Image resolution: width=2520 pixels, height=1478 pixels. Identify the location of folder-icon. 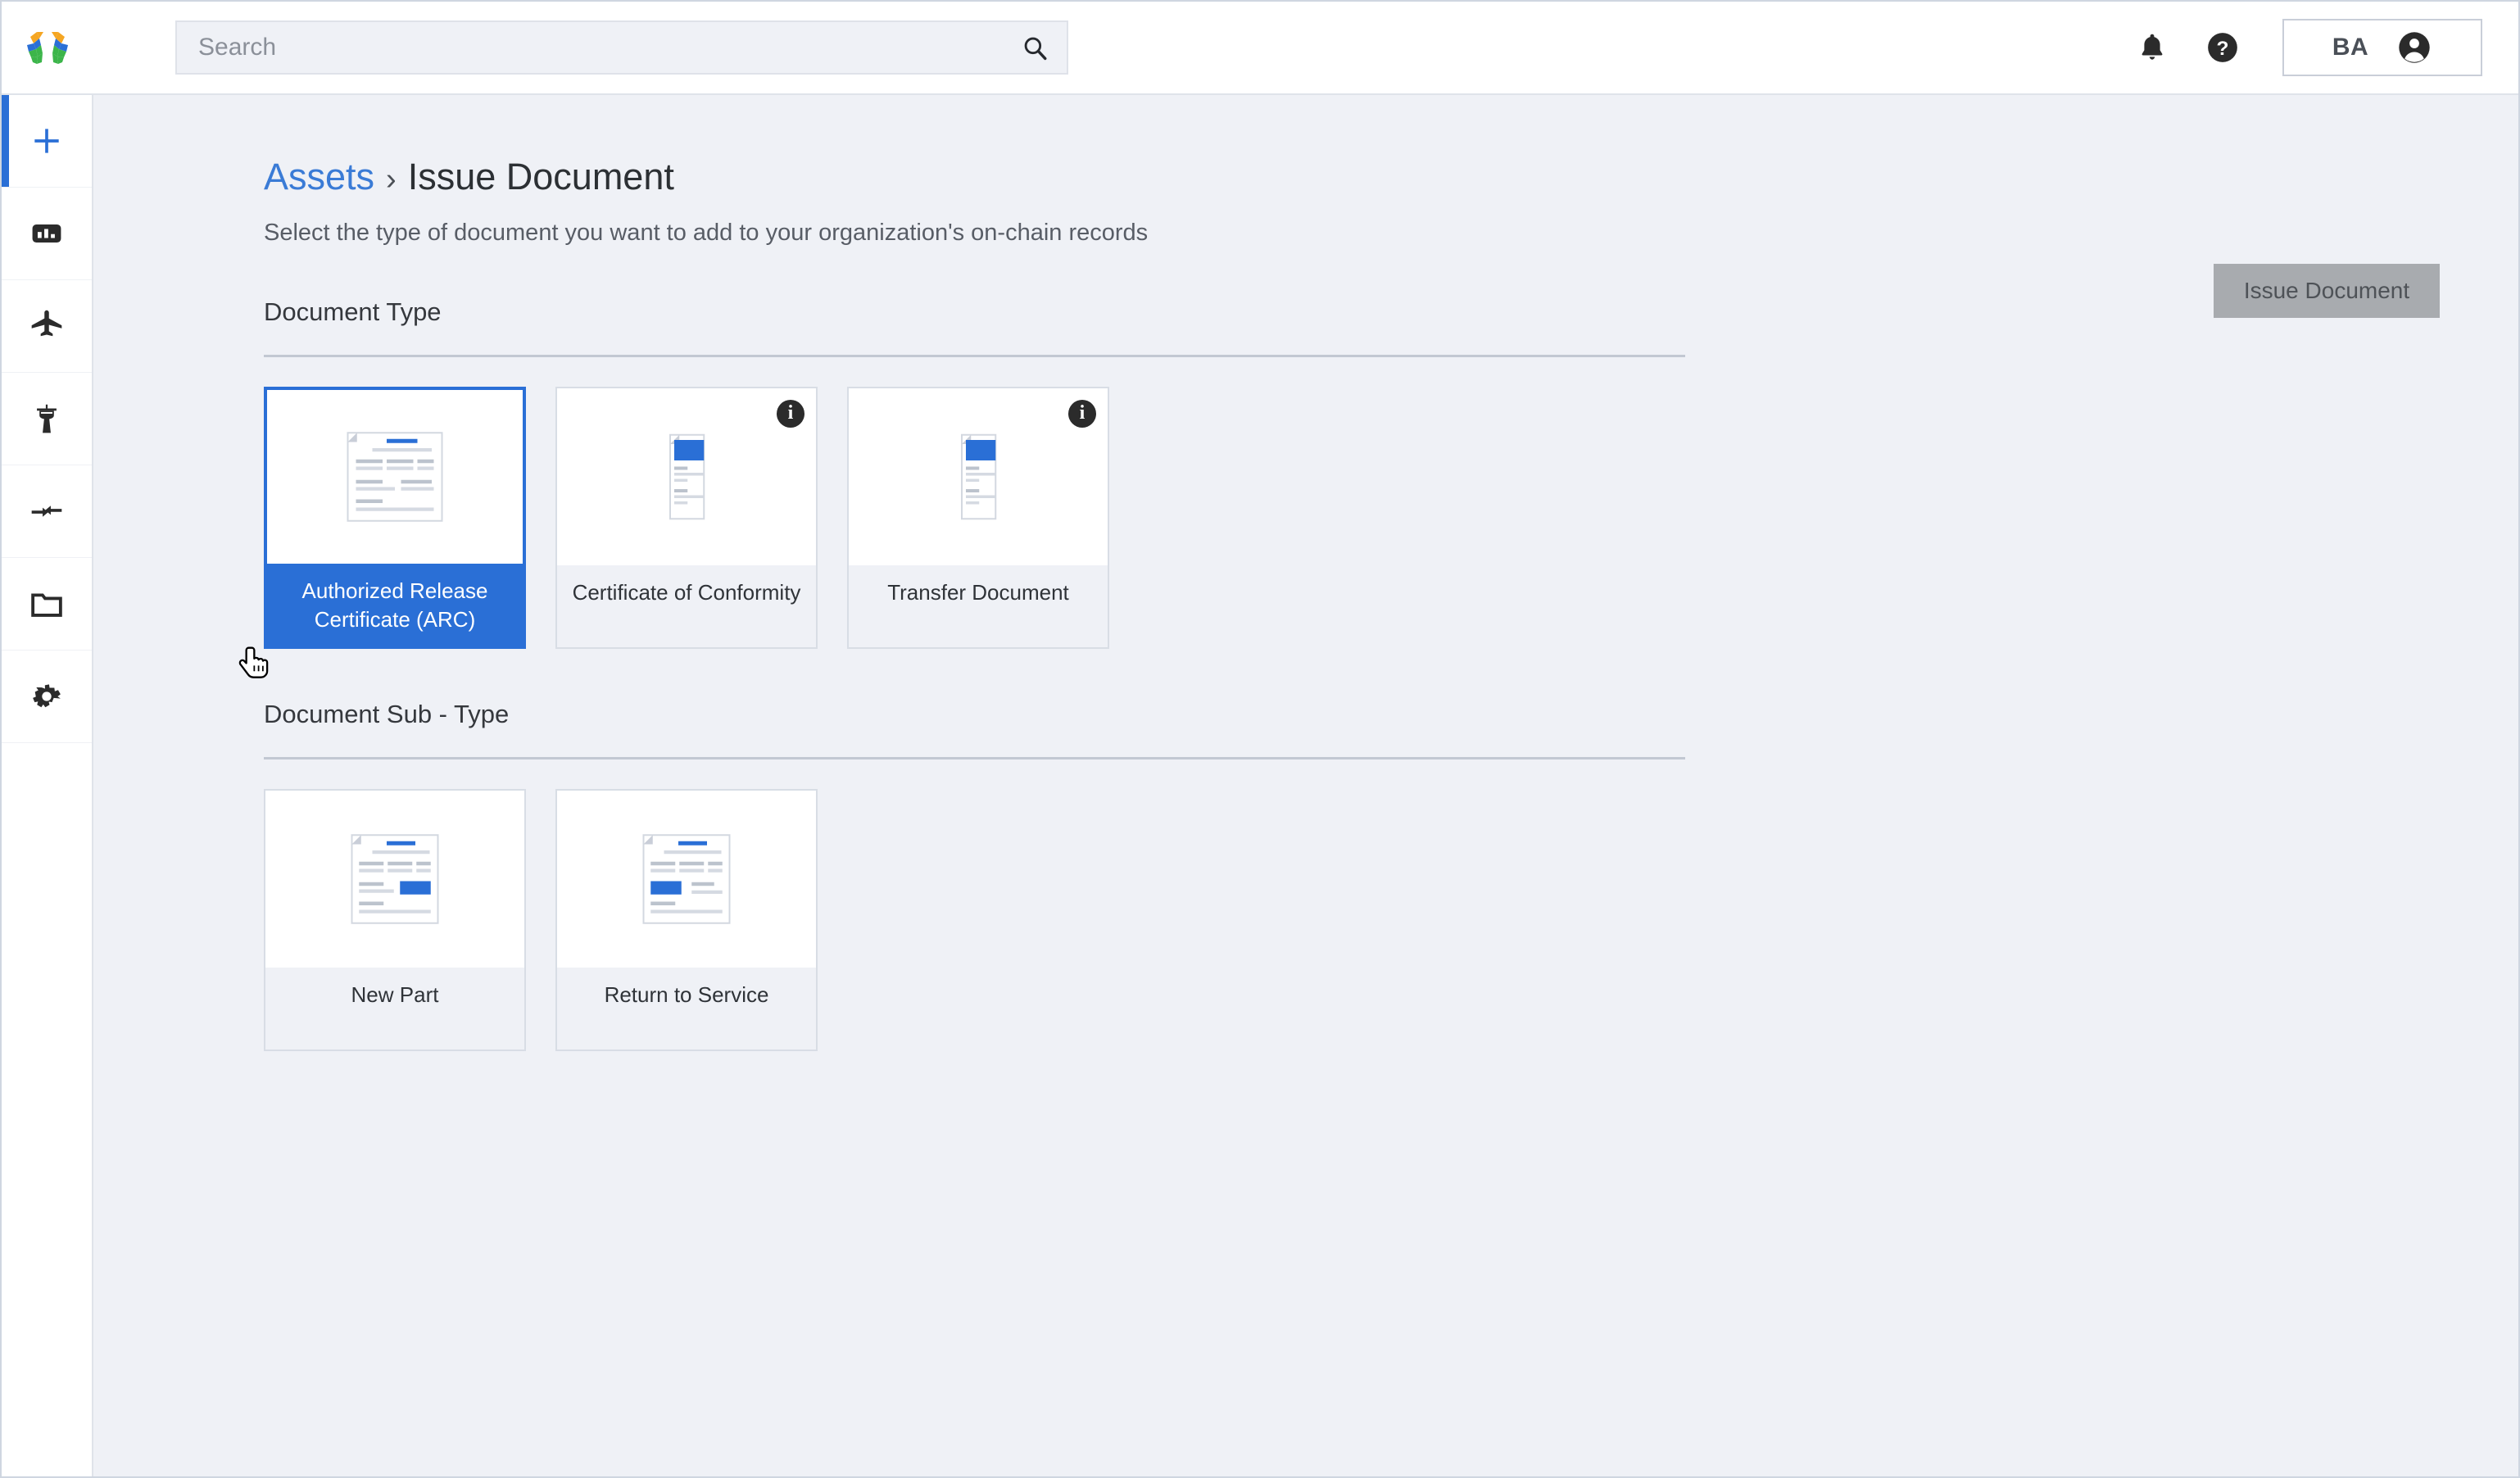
(46, 605).